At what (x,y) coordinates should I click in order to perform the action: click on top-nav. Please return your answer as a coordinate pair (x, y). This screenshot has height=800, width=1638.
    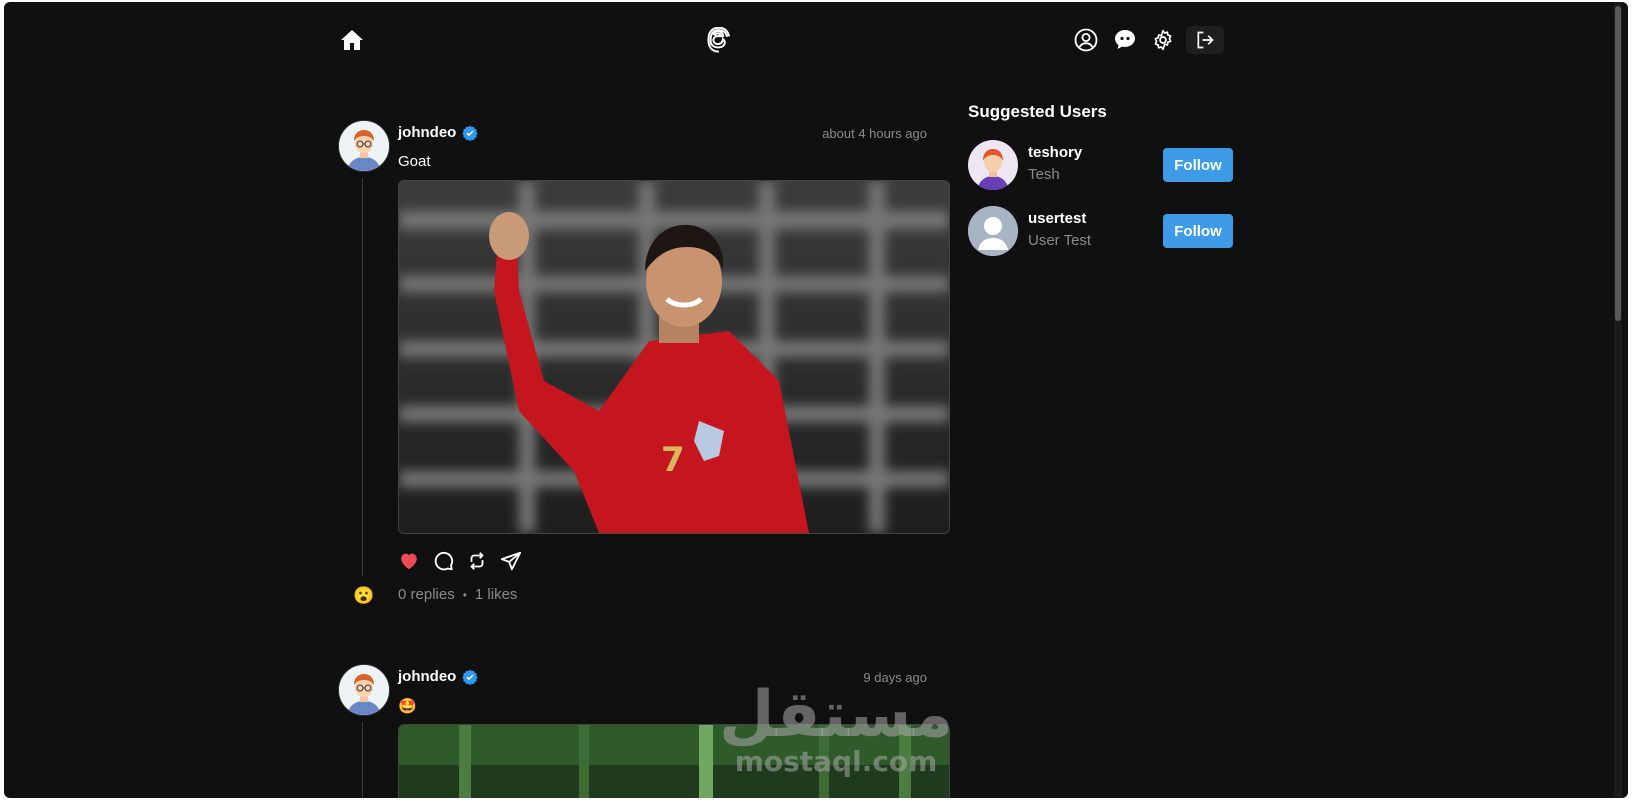
    Looking at the image, I should click on (804, 42).